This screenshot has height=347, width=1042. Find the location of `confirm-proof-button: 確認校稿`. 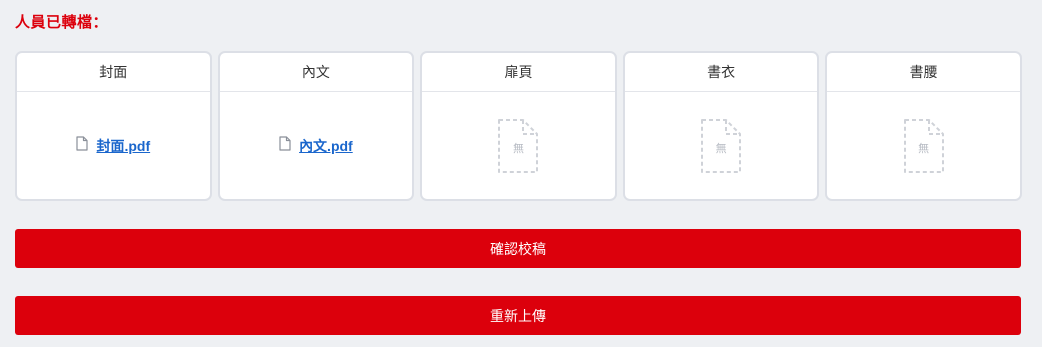

confirm-proof-button: 確認校稿 is located at coordinates (518, 248).